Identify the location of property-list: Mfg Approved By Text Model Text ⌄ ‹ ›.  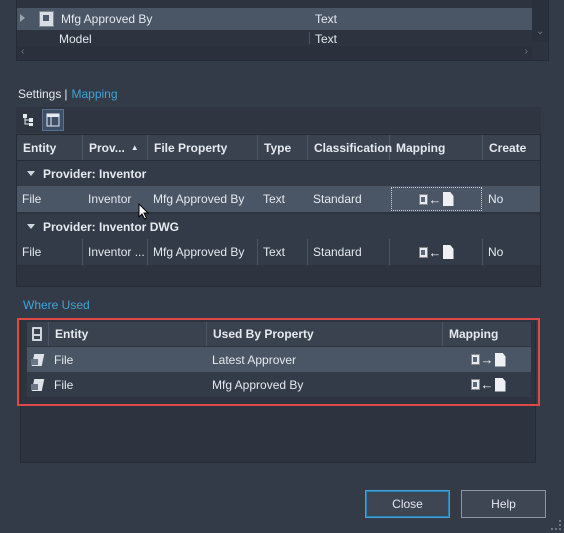
(282, 30).